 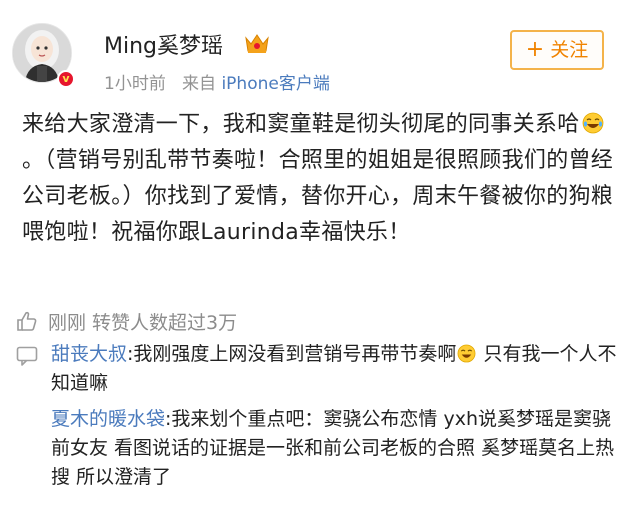 What do you see at coordinates (135, 84) in the screenshot?
I see `post-time: 1小时前` at bounding box center [135, 84].